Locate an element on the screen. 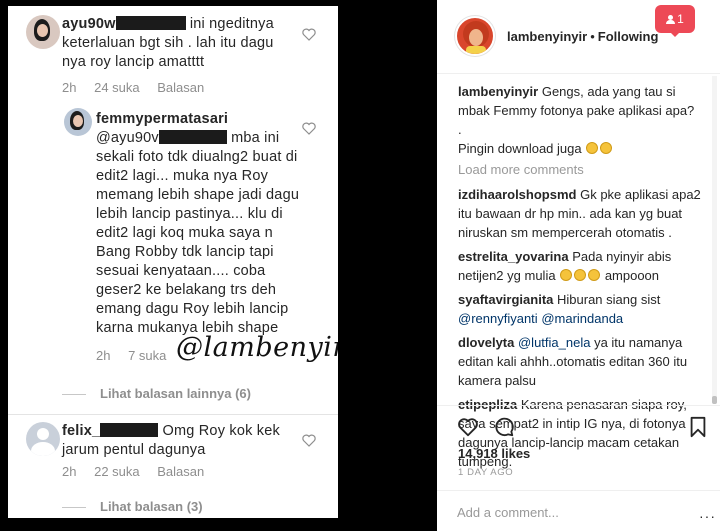  user-icon is located at coordinates (671, 19).